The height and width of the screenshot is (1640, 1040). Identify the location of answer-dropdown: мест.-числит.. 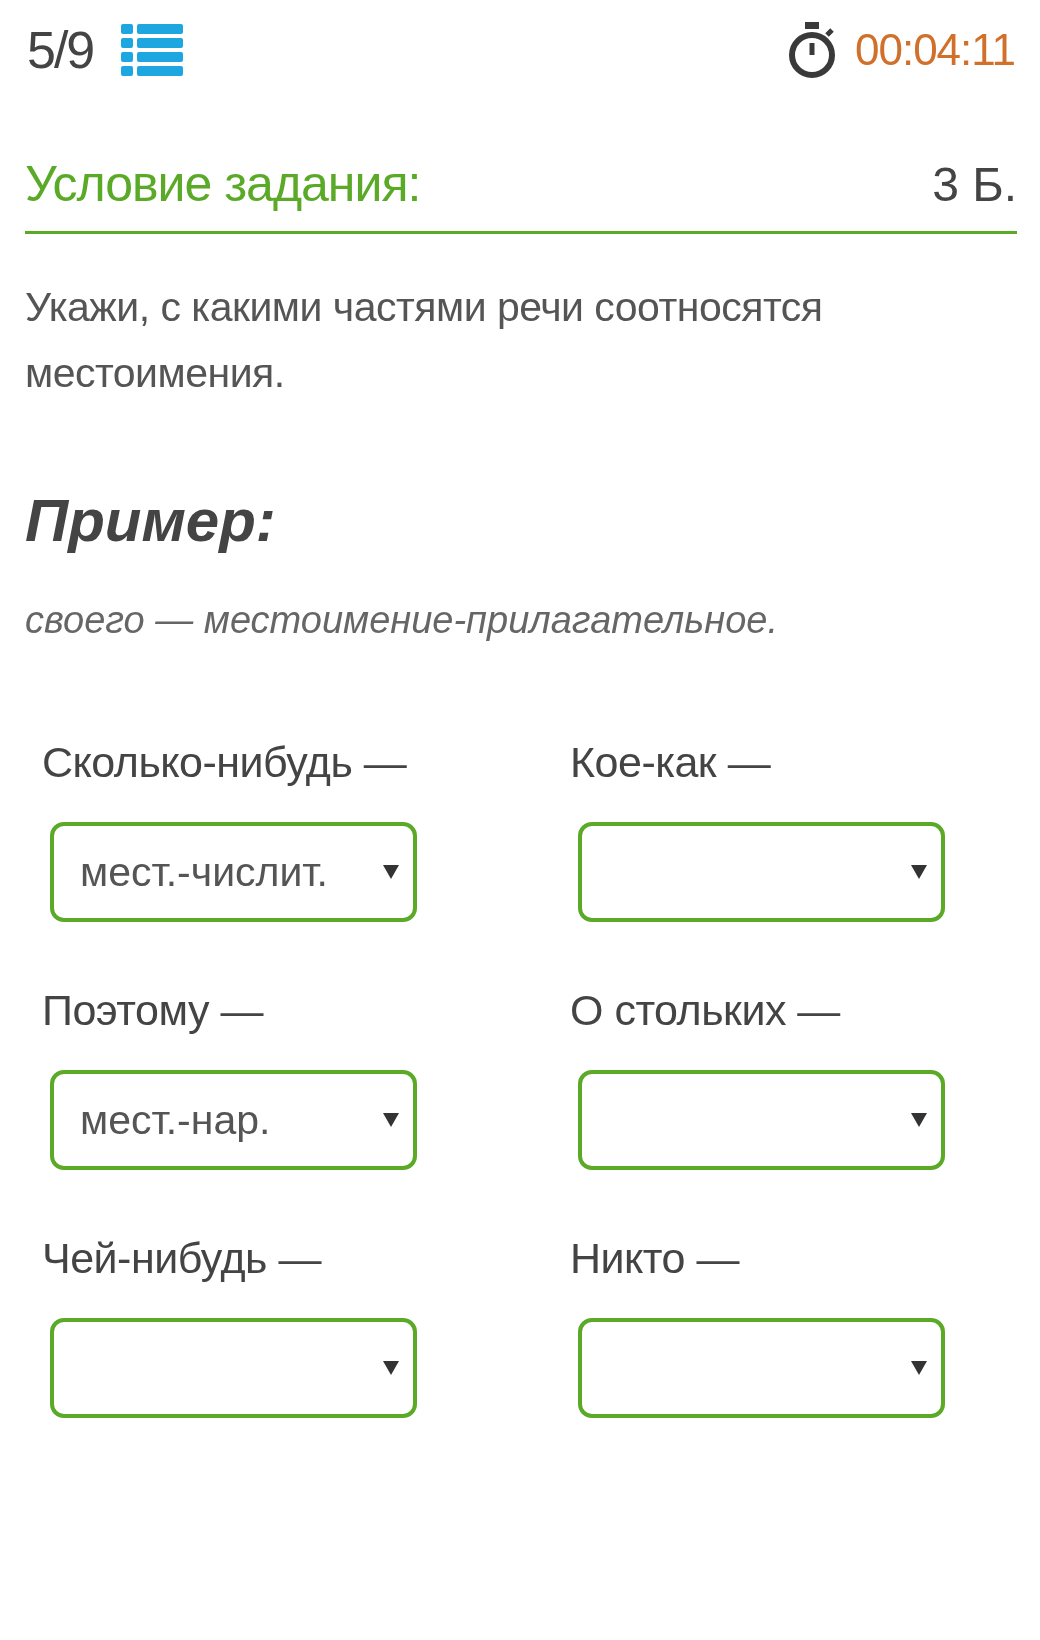
(233, 872).